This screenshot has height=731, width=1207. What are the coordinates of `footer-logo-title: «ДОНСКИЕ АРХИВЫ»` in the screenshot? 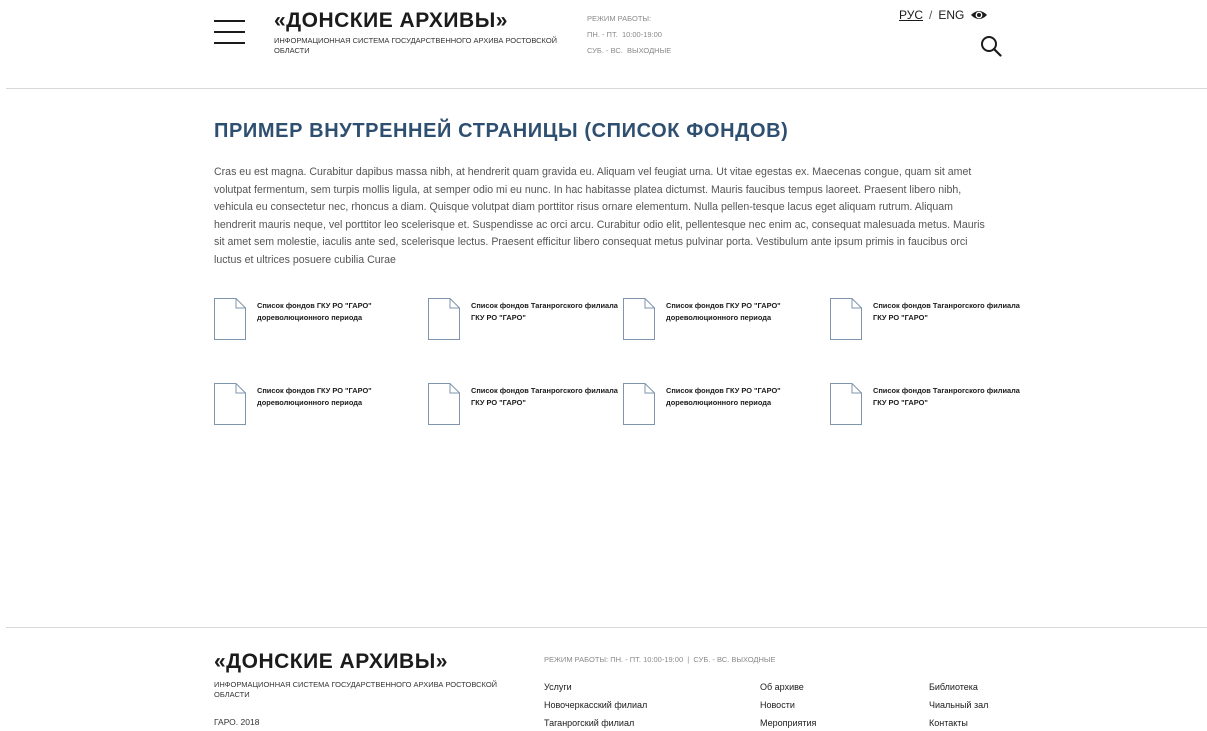 It's located at (331, 662).